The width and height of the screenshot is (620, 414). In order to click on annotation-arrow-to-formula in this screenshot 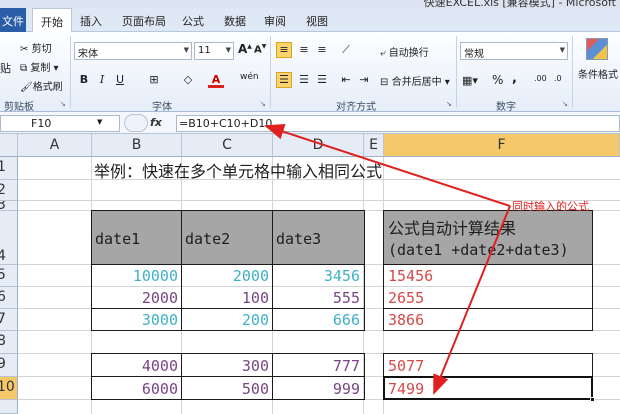, I will do `click(387, 165)`.